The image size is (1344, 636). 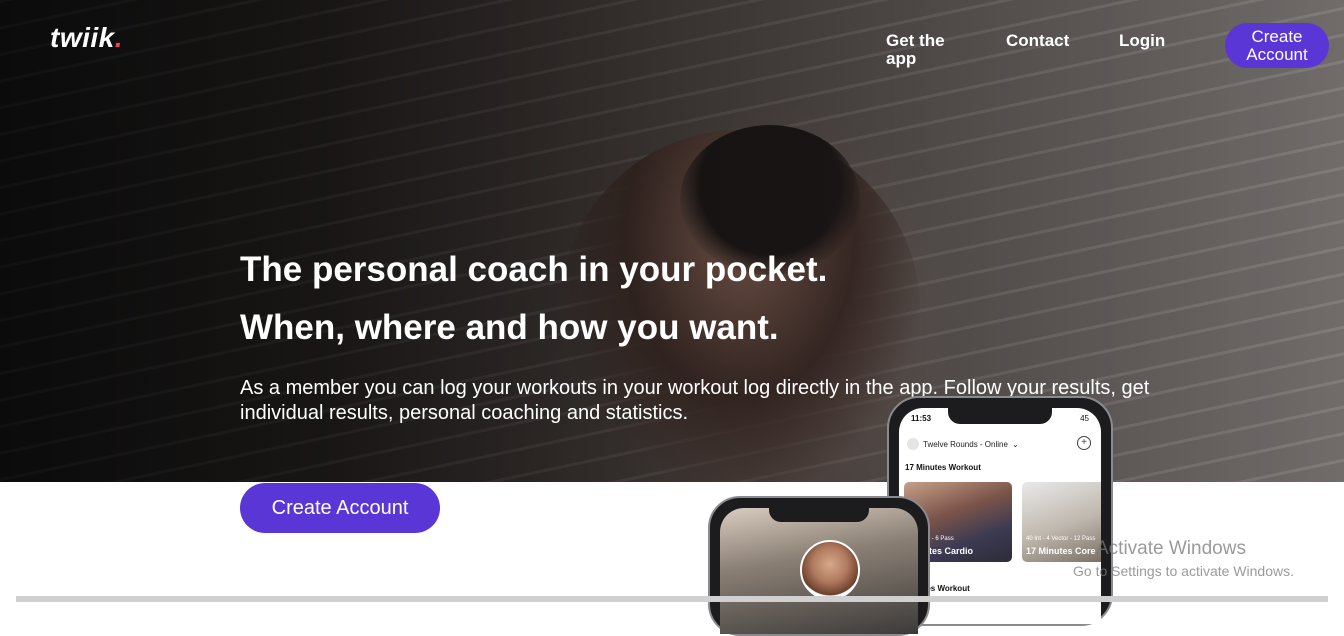 I want to click on gym-avatar, so click(x=913, y=444).